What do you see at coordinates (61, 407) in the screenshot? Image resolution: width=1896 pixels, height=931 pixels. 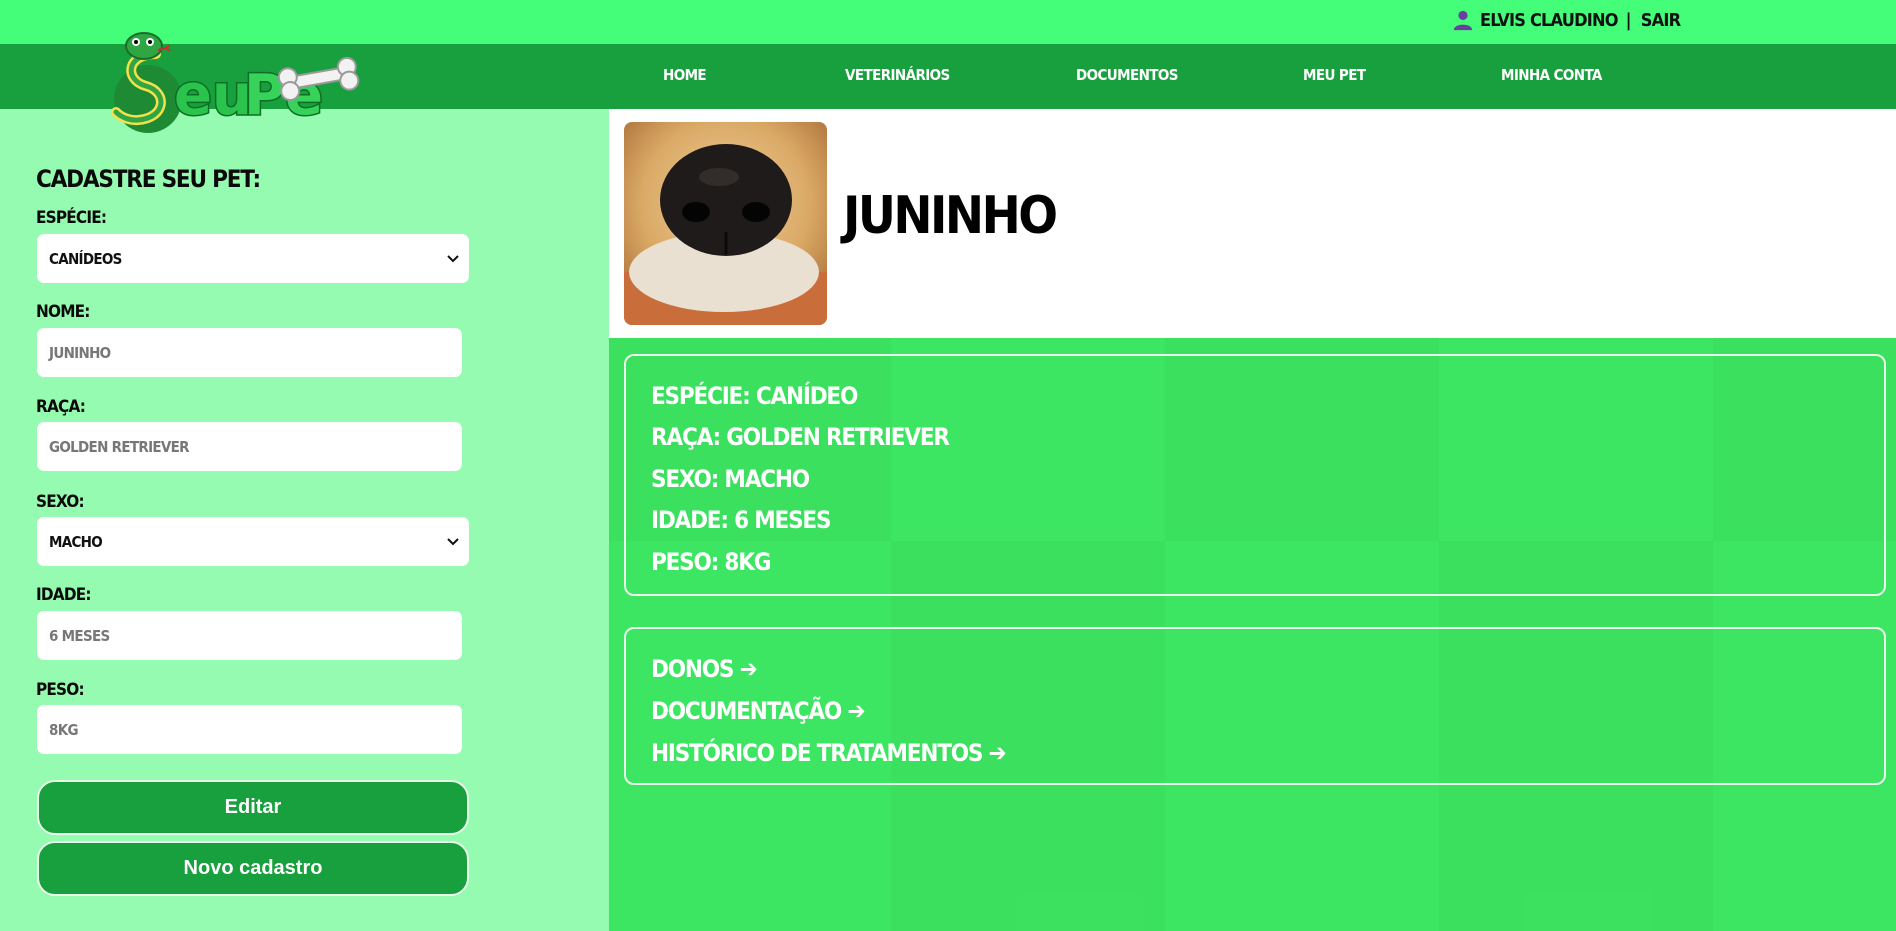 I see `breed-label: RAÇA:` at bounding box center [61, 407].